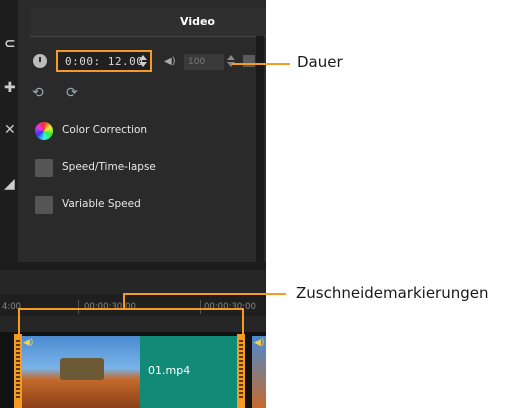 The height and width of the screenshot is (408, 526). What do you see at coordinates (131, 323) in the screenshot?
I see `trim-marker-bracket` at bounding box center [131, 323].